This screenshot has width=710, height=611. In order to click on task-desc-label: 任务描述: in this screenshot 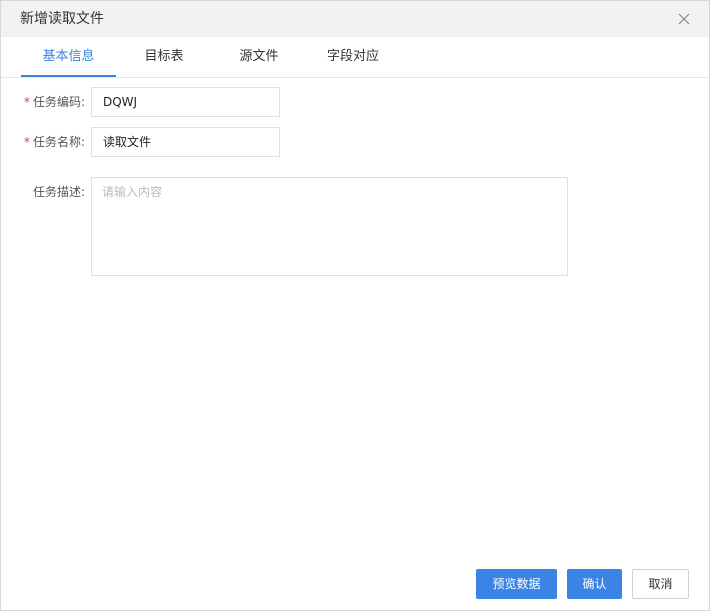, I will do `click(53, 192)`.